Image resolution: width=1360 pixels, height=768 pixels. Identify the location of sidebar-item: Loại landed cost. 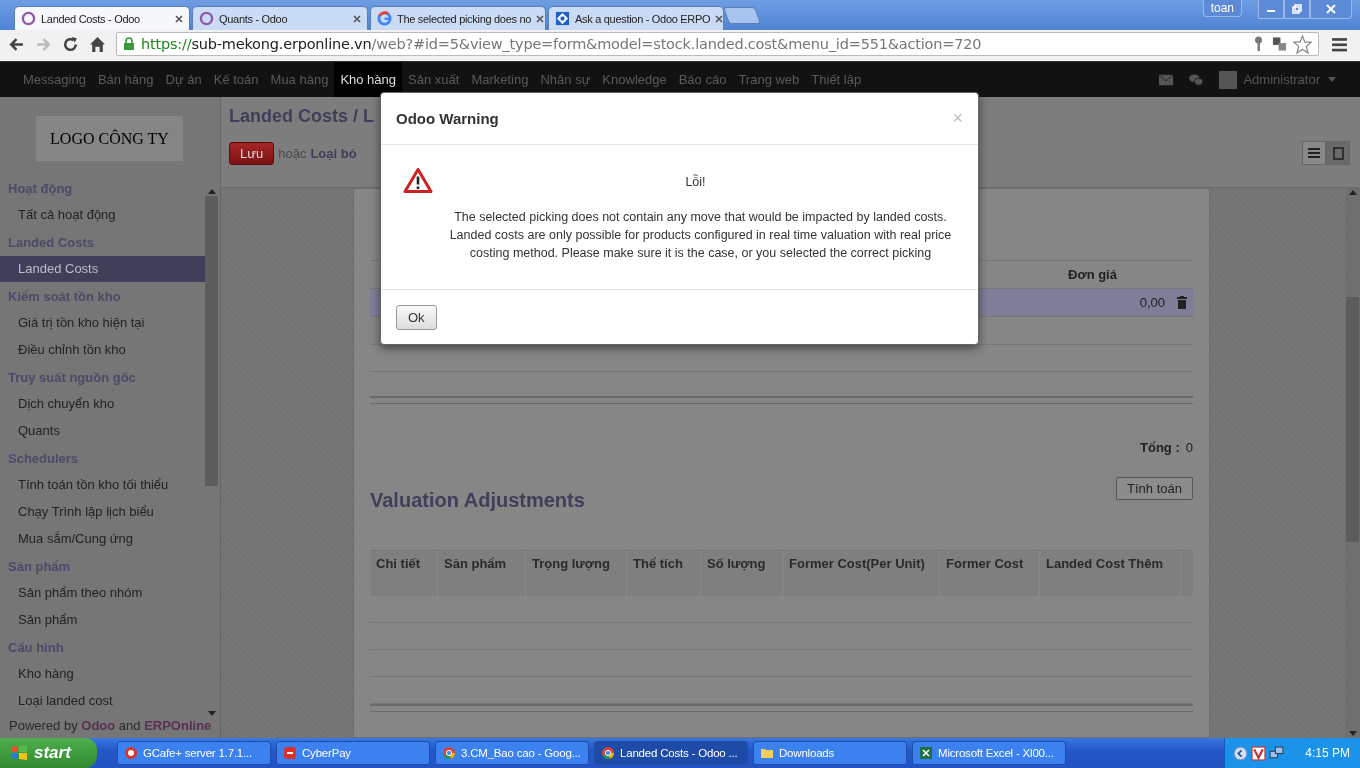
(102, 701).